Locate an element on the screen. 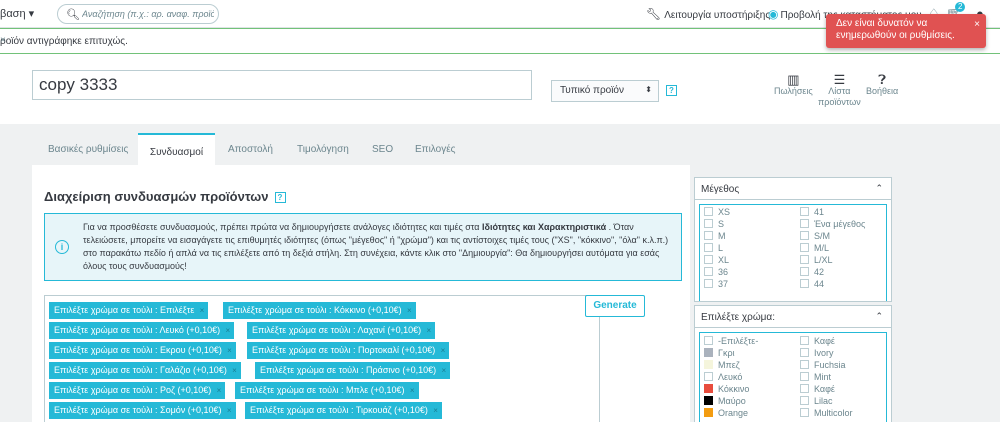  product-name-input: copy 3333 is located at coordinates (282, 85).